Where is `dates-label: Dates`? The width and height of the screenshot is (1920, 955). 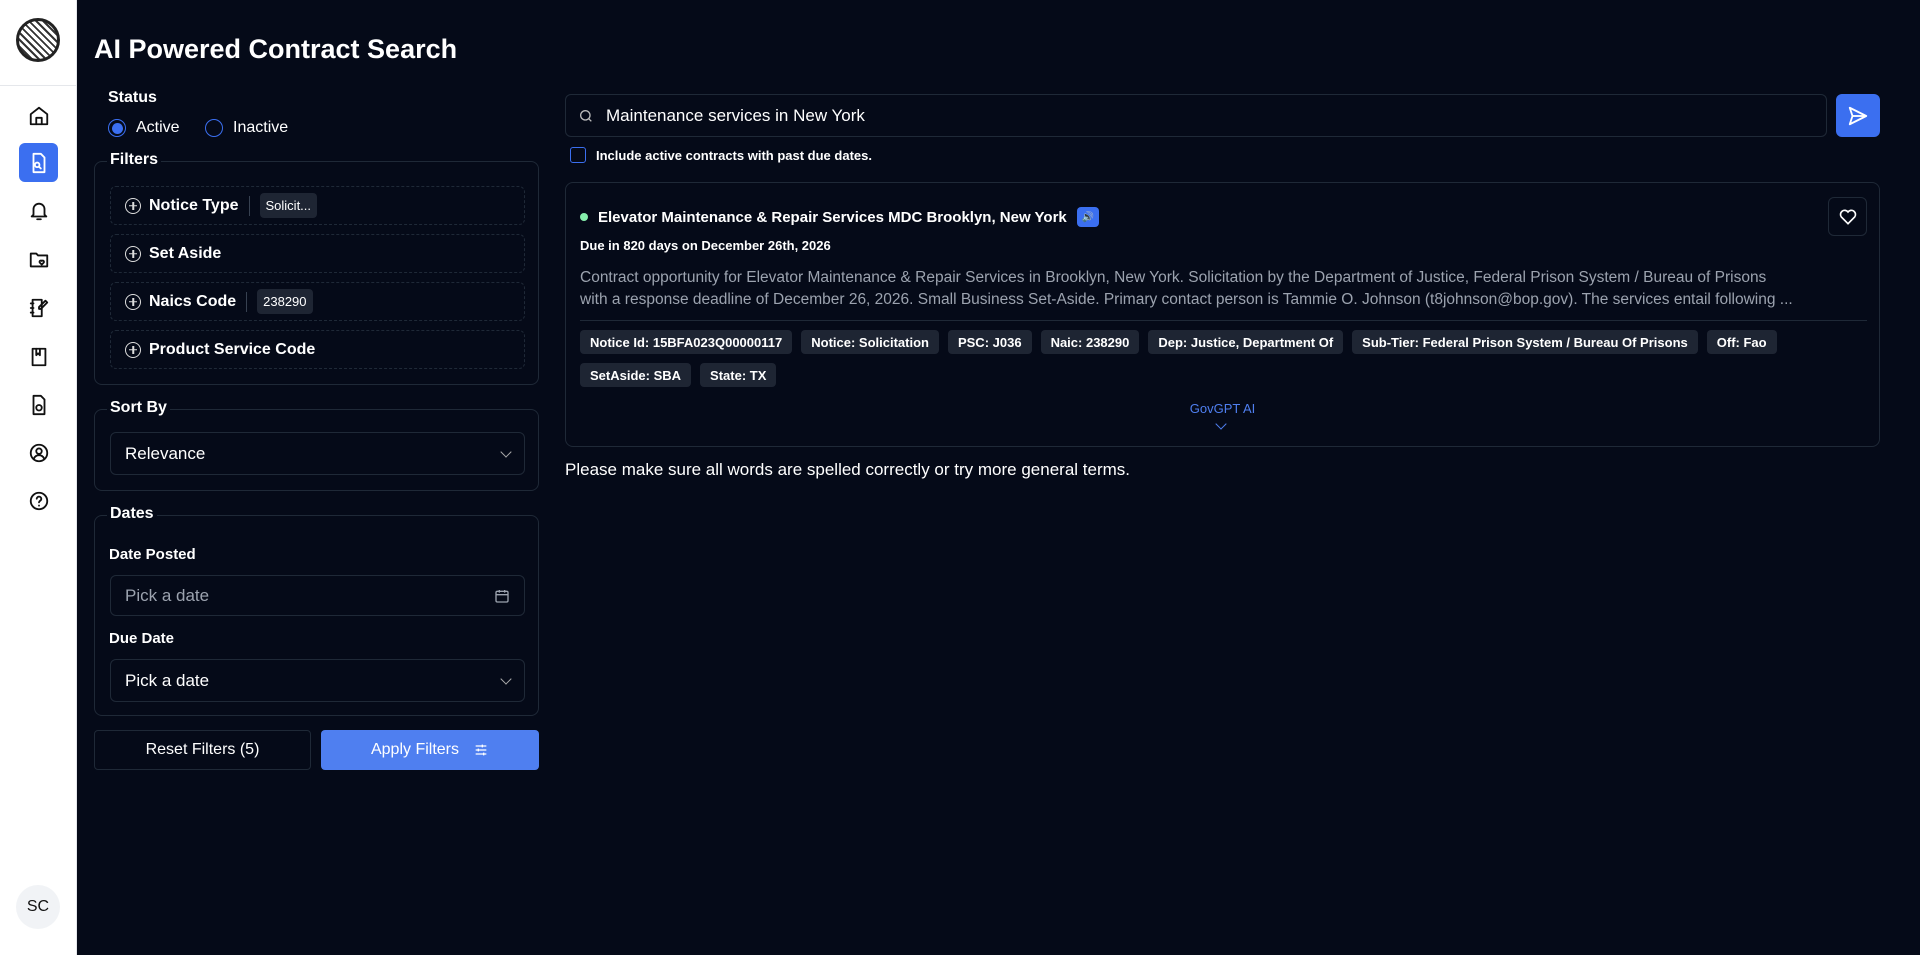 dates-label: Dates is located at coordinates (132, 514).